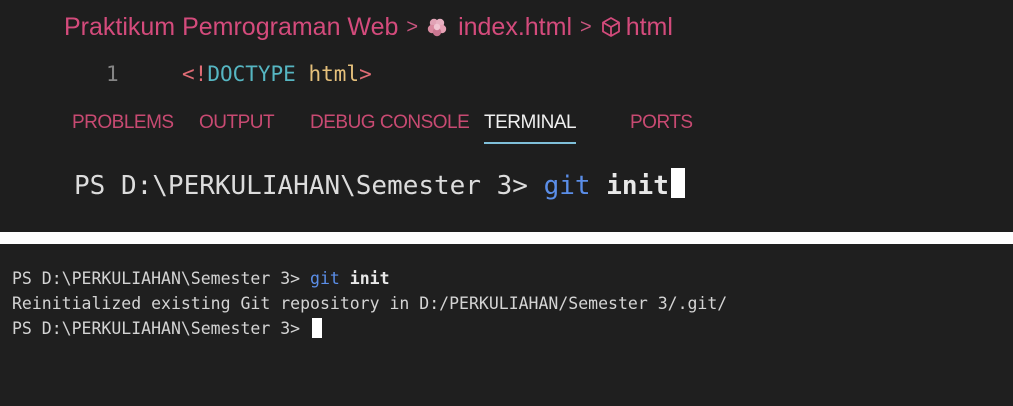  I want to click on html-file-icon, so click(437, 27).